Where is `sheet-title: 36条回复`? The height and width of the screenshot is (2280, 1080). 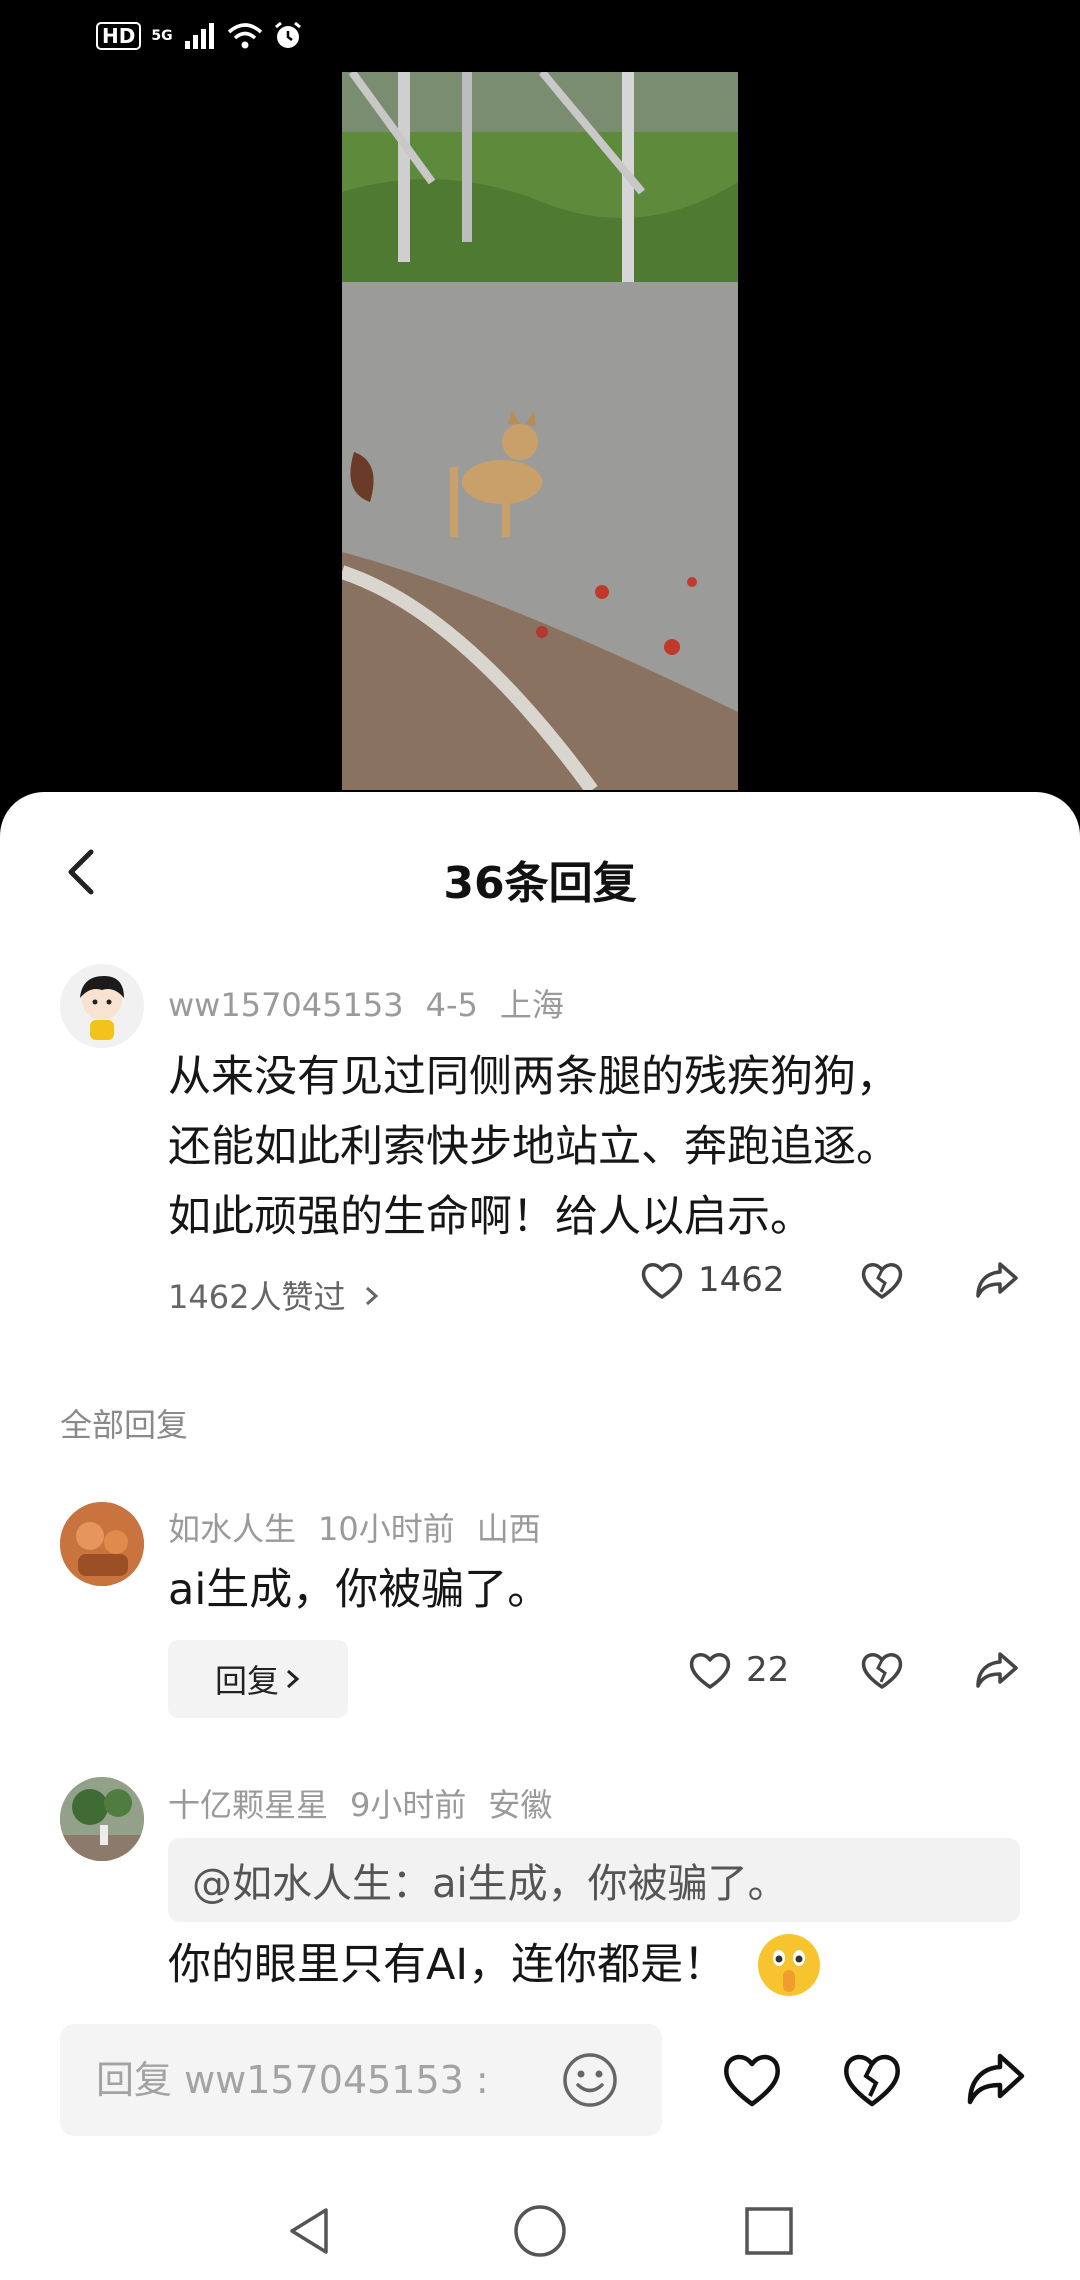 sheet-title: 36条回复 is located at coordinates (540, 883).